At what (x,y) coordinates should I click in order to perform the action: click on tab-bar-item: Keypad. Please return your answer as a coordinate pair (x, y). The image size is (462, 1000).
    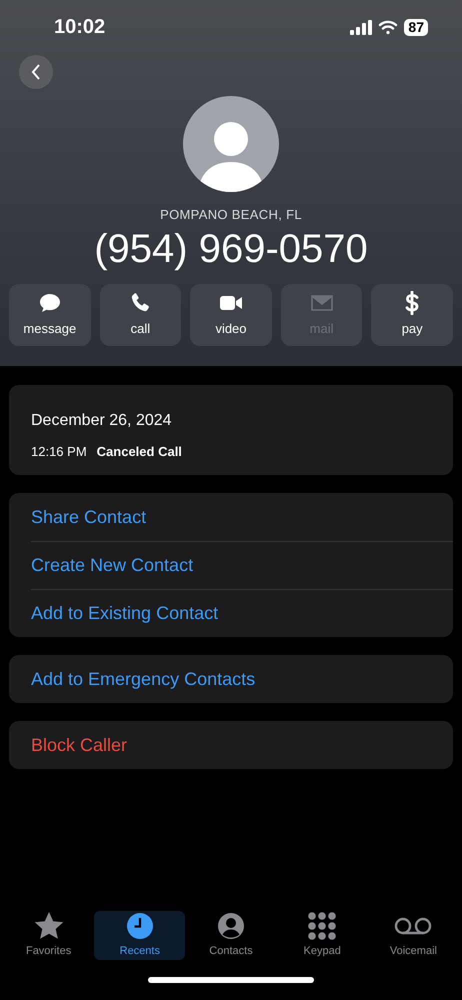
    Looking at the image, I should click on (322, 935).